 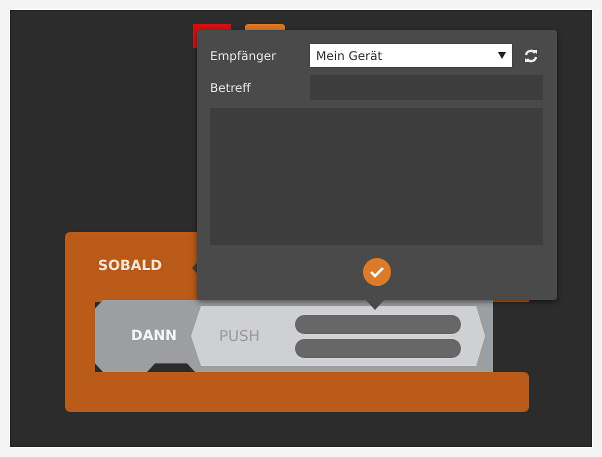 I want to click on confirm-button, so click(x=377, y=272).